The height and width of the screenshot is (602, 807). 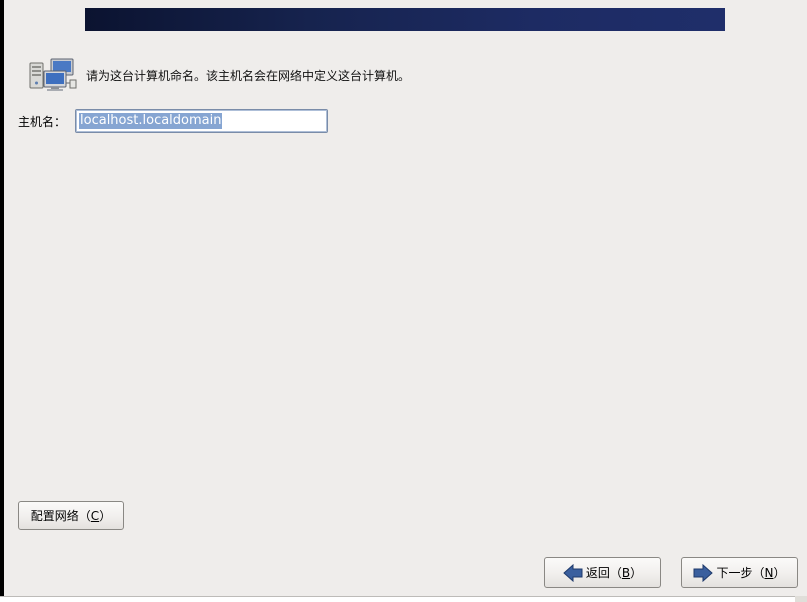 I want to click on hostname-input: localhost.localdomain, so click(x=202, y=121).